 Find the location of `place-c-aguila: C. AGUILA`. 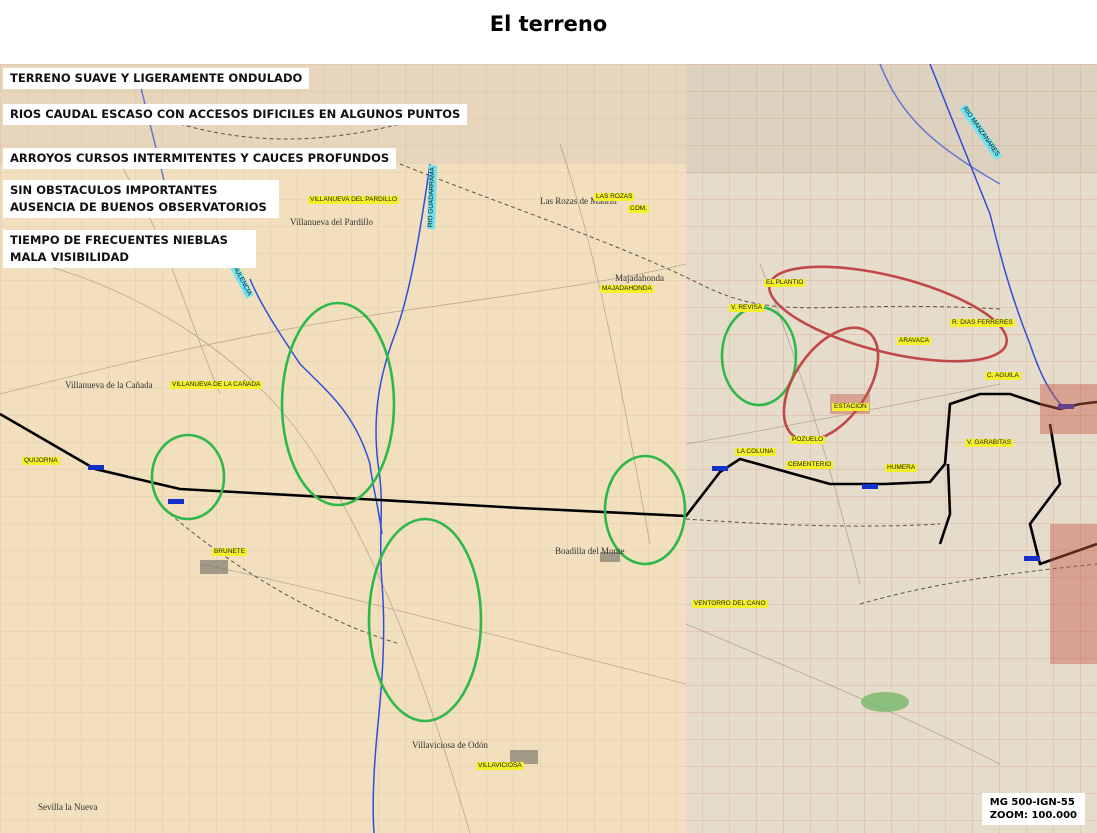

place-c-aguila: C. AGUILA is located at coordinates (1003, 376).